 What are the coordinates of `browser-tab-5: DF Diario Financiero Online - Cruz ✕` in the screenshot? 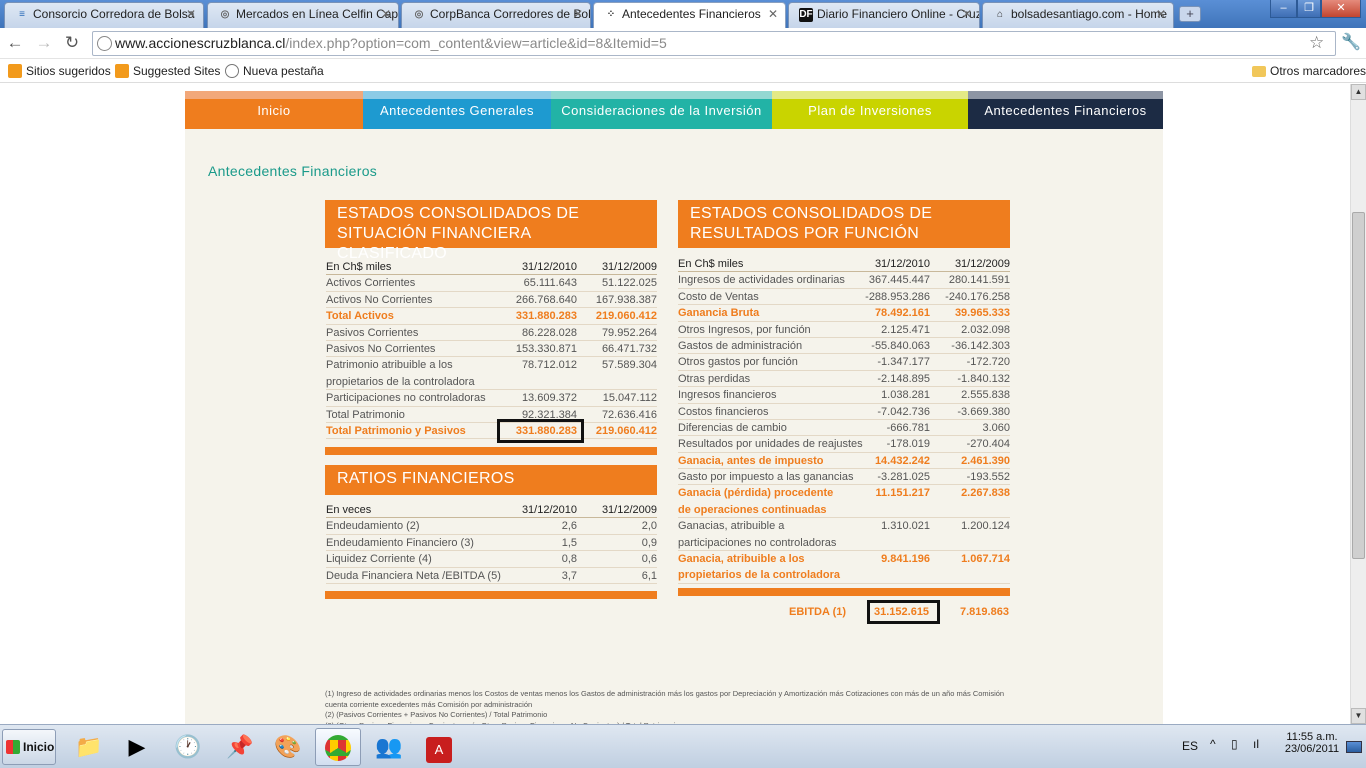 It's located at (884, 15).